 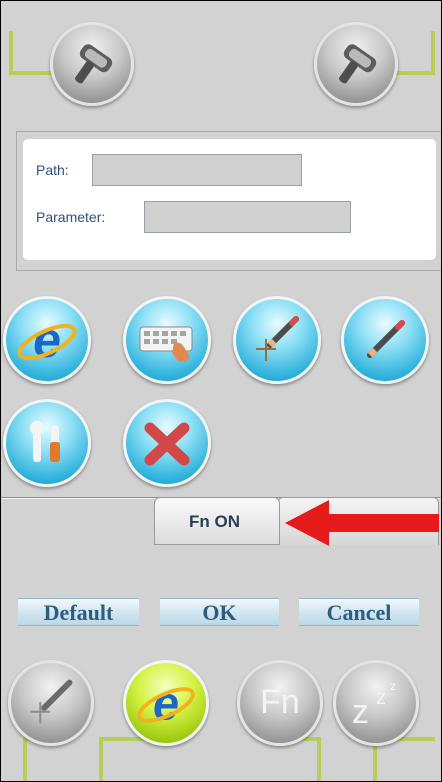 I want to click on tools-button, so click(x=47, y=443).